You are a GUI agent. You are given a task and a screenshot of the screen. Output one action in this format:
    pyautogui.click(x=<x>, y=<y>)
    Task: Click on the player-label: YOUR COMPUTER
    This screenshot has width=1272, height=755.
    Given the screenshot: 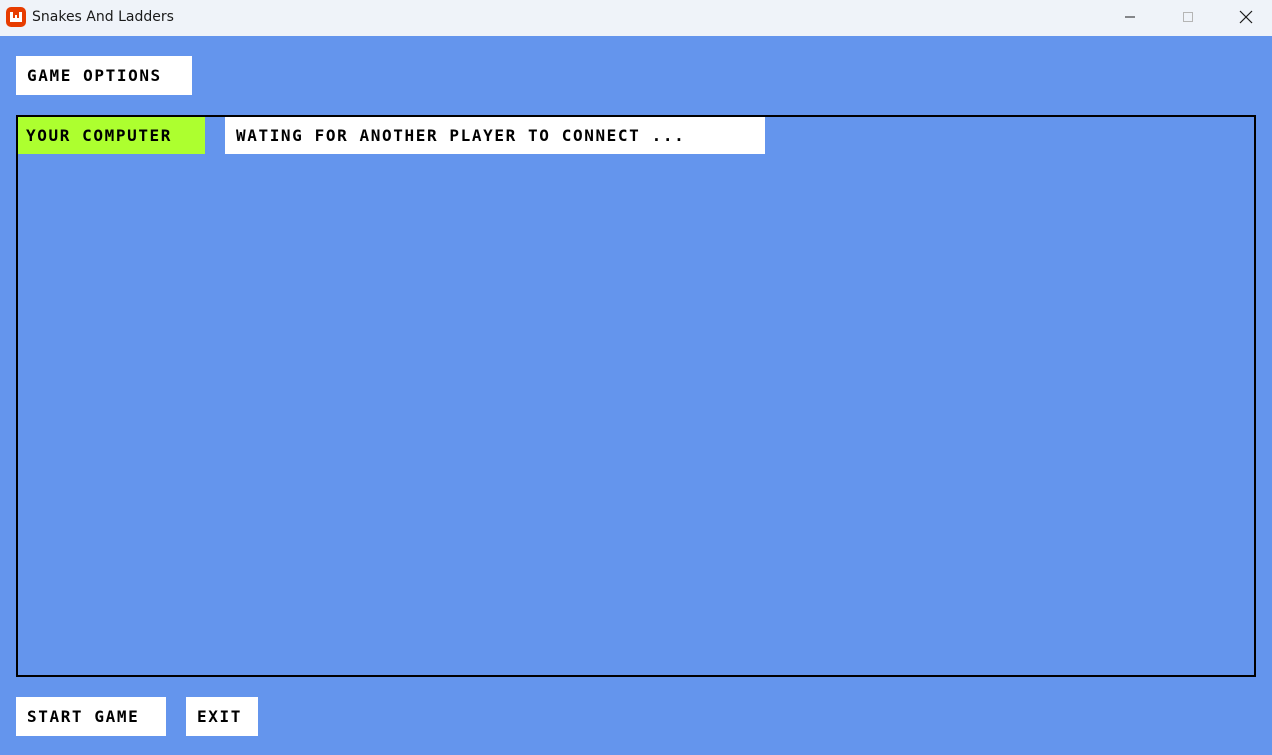 What is the action you would take?
    pyautogui.click(x=111, y=135)
    